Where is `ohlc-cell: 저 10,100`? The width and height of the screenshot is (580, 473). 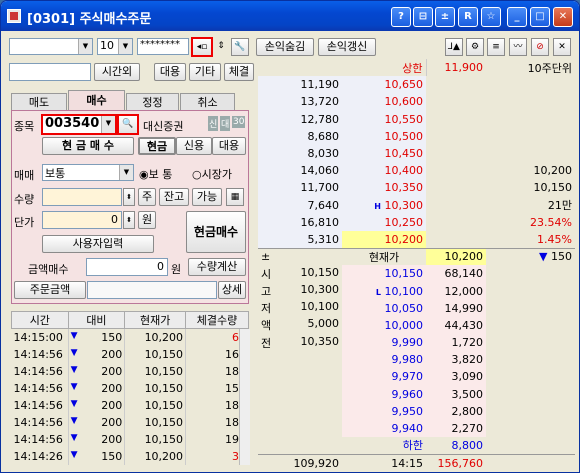
ohlc-cell: 저 10,100 is located at coordinates (300, 308).